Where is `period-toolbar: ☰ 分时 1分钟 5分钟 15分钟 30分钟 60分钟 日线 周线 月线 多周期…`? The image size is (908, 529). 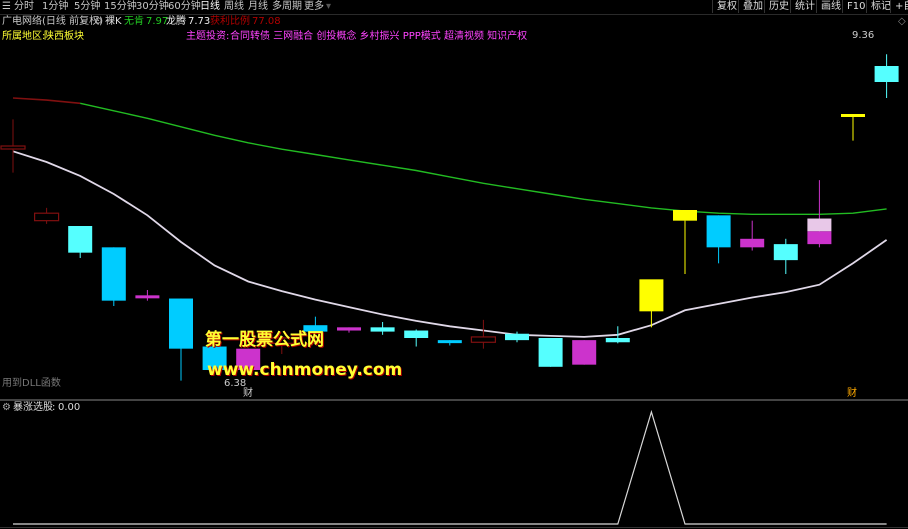
period-toolbar: ☰ 分时 1分钟 5分钟 15分钟 30分钟 60分钟 日线 周线 月线 多周期… is located at coordinates (454, 7).